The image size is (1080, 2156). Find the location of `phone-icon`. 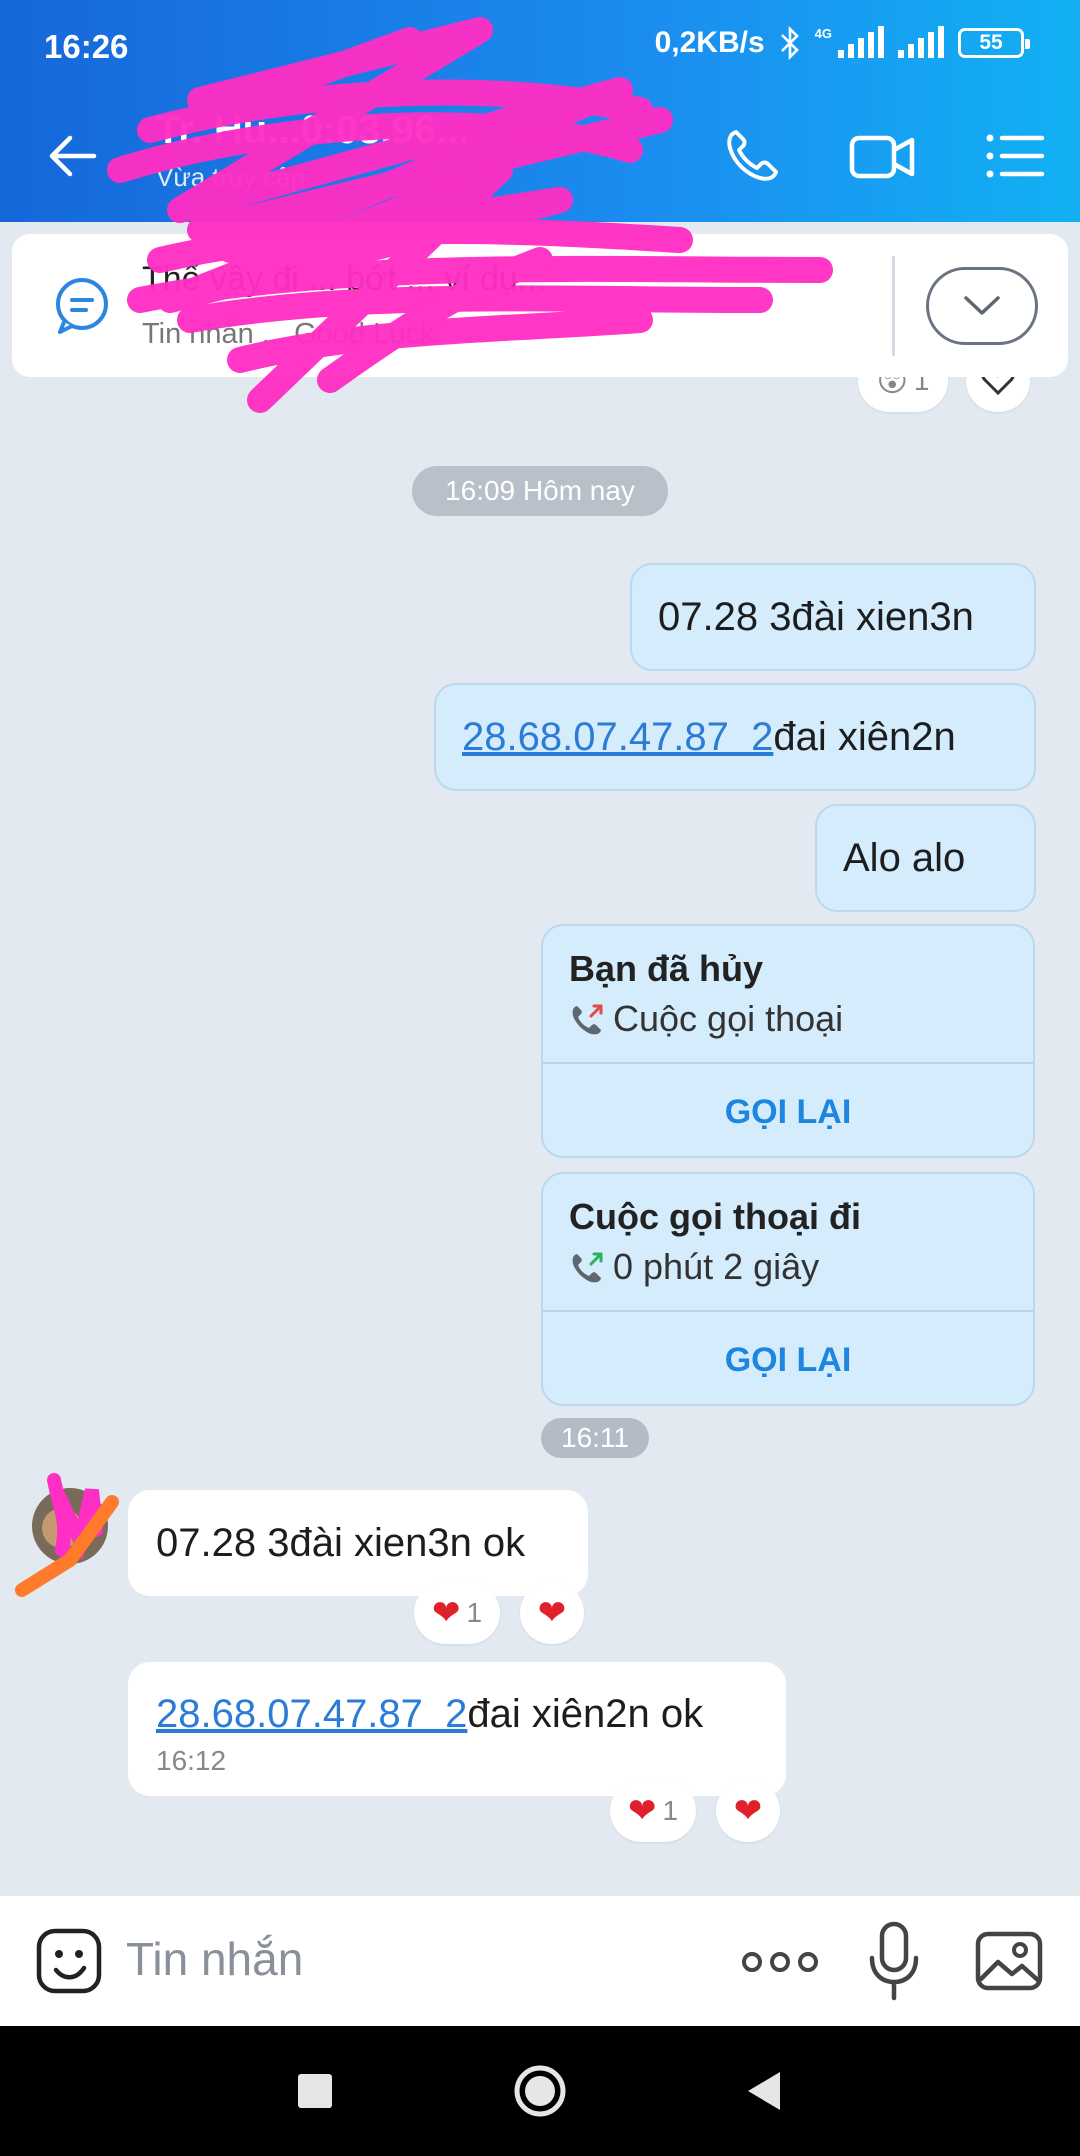

phone-icon is located at coordinates (752, 156).